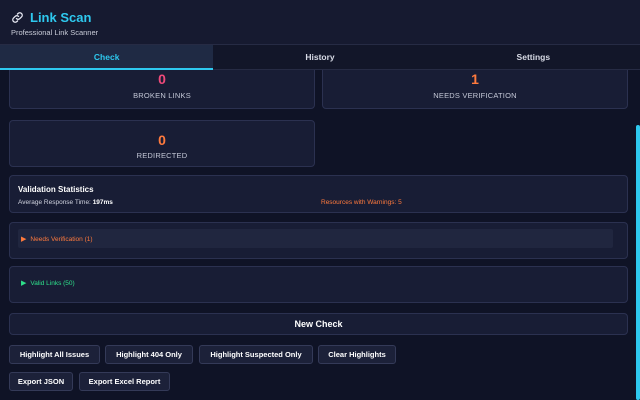 The image size is (640, 400). I want to click on stat-card-needs-verification: 1 NEEDS VERIFICATION, so click(475, 89).